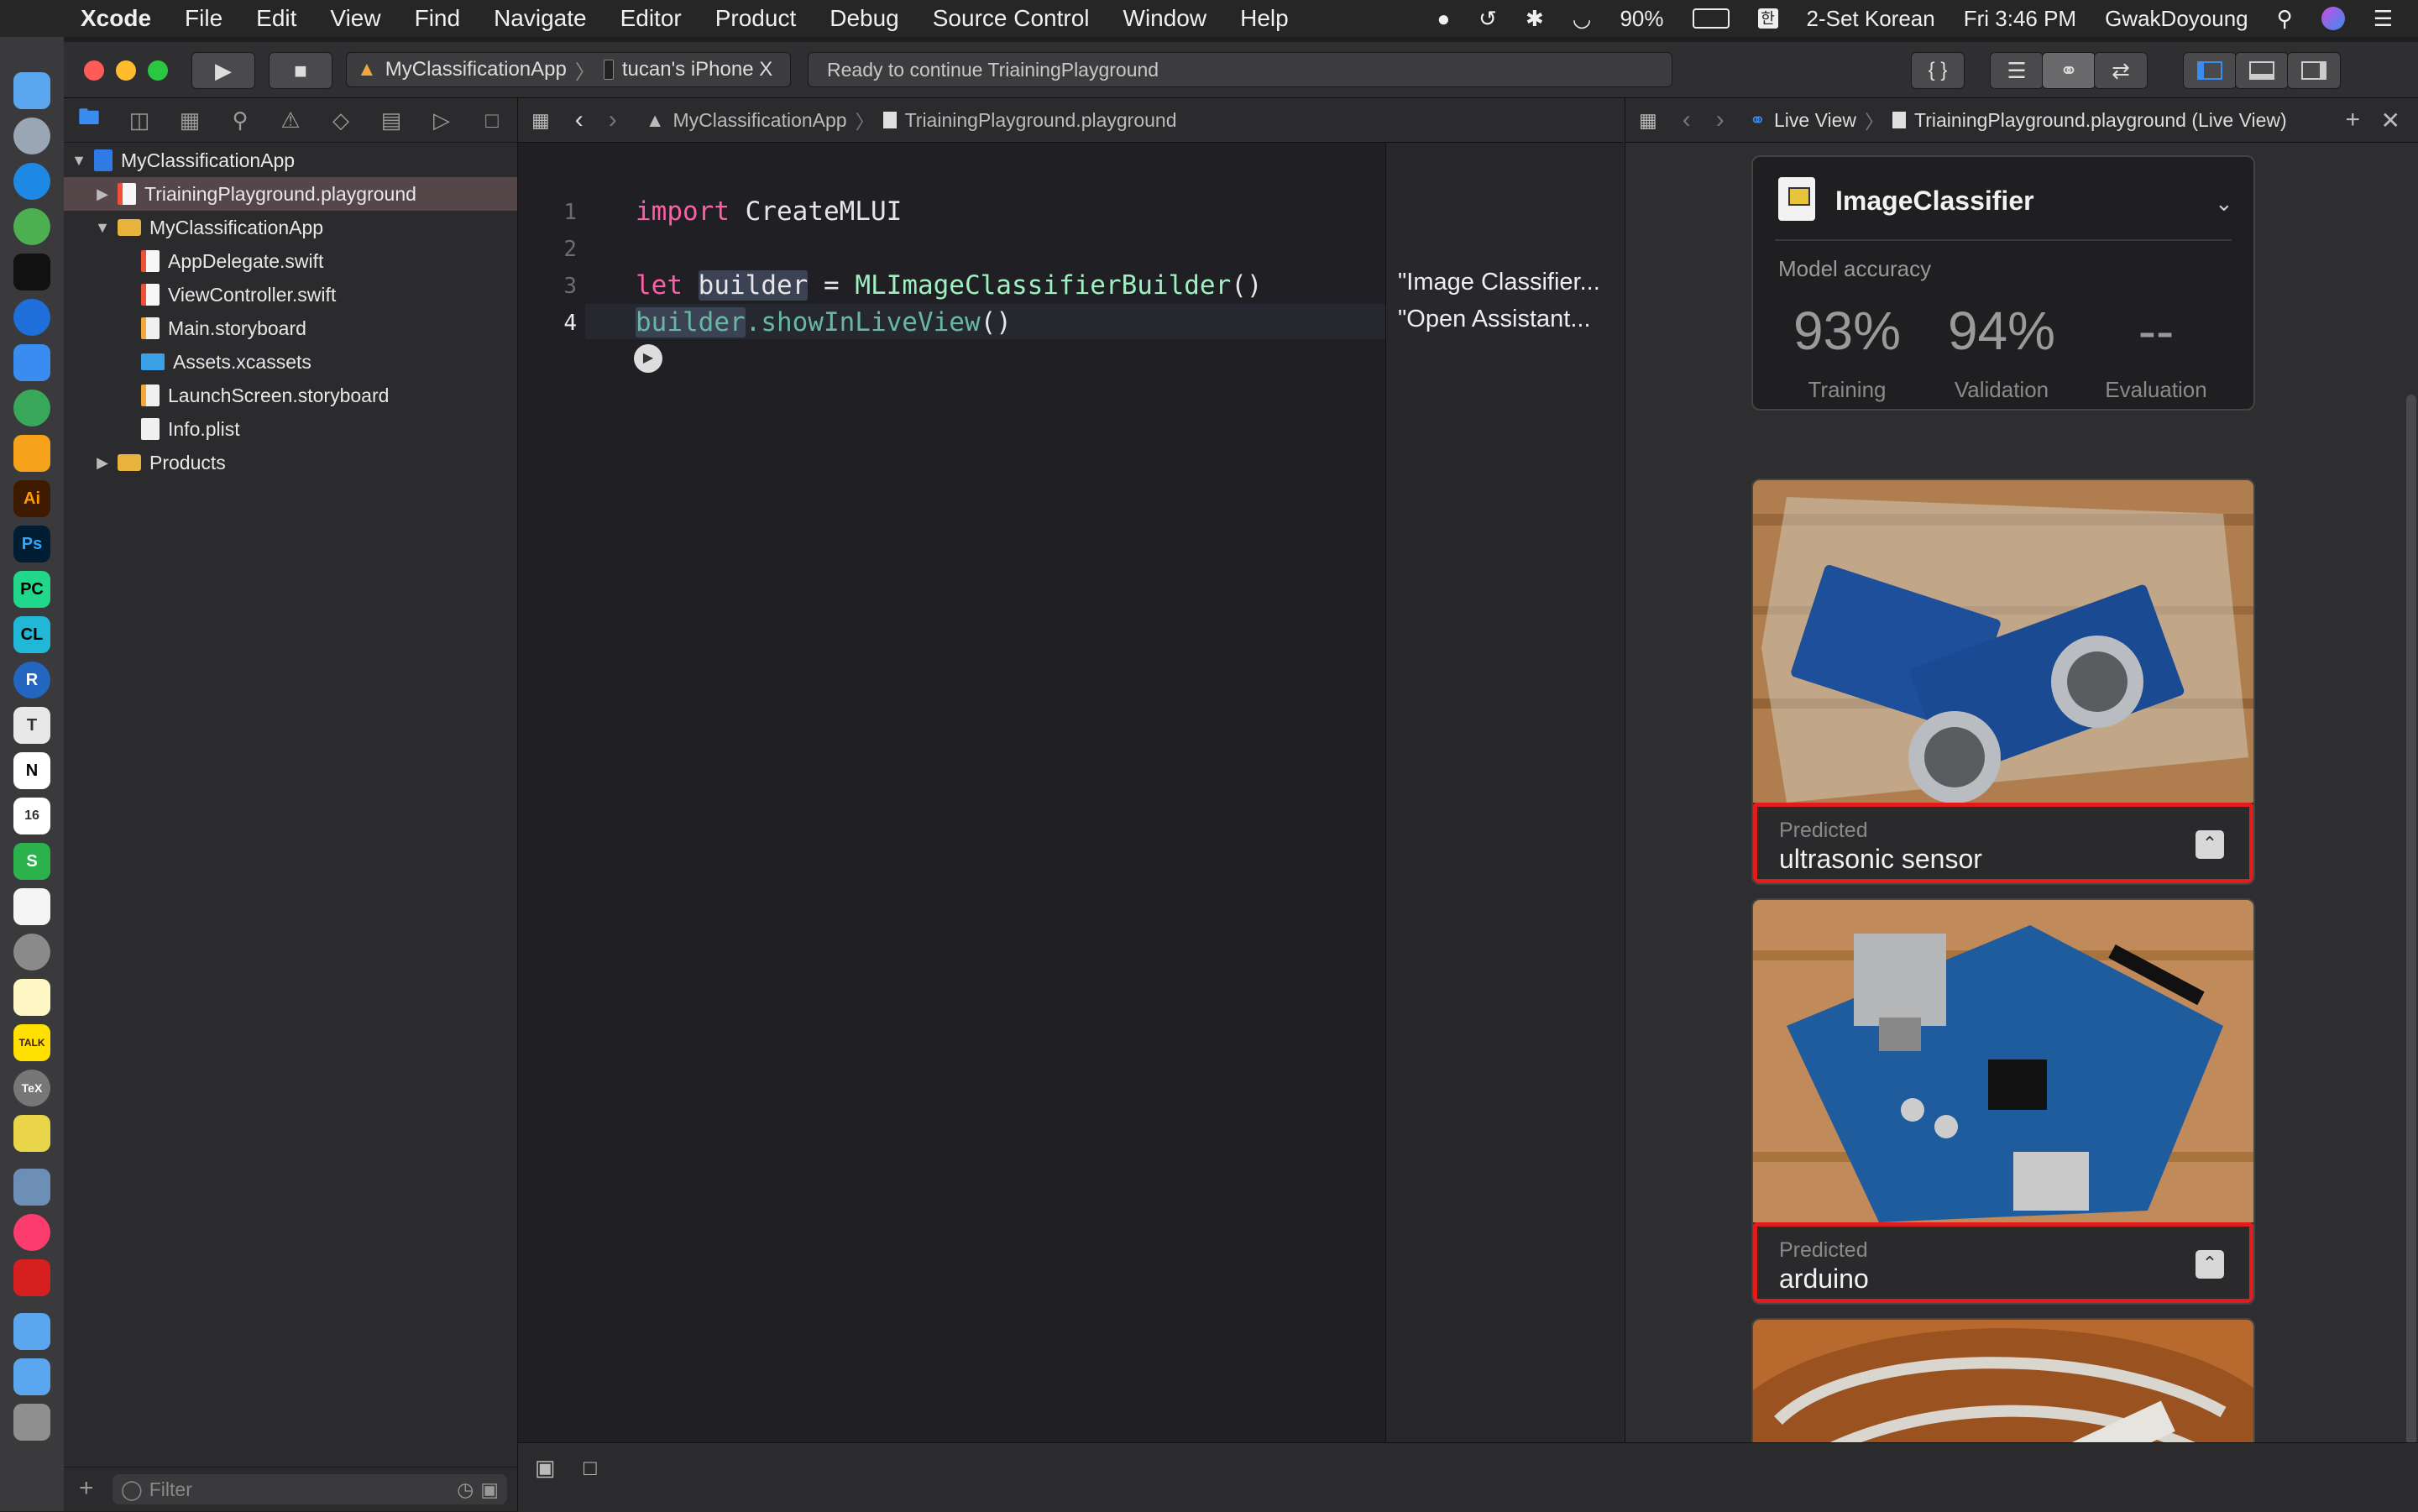 The height and width of the screenshot is (1512, 2418). Describe the element at coordinates (31, 634) in the screenshot. I see `clion-icon: CL` at that location.